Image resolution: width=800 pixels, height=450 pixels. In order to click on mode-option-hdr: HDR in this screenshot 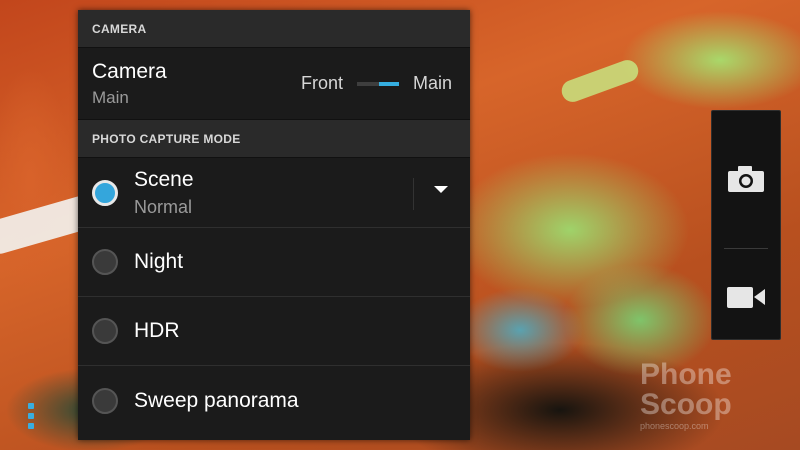, I will do `click(274, 331)`.